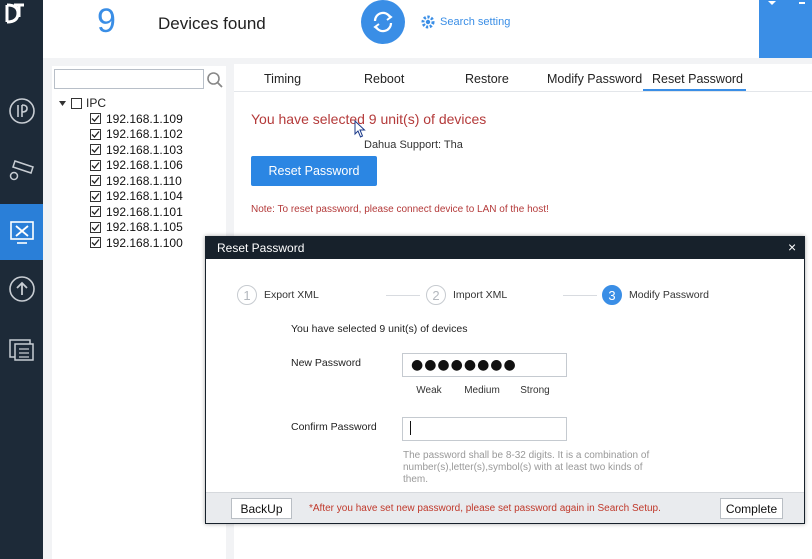 The image size is (812, 559). What do you see at coordinates (384, 79) in the screenshot?
I see `tab-reboot: Reboot` at bounding box center [384, 79].